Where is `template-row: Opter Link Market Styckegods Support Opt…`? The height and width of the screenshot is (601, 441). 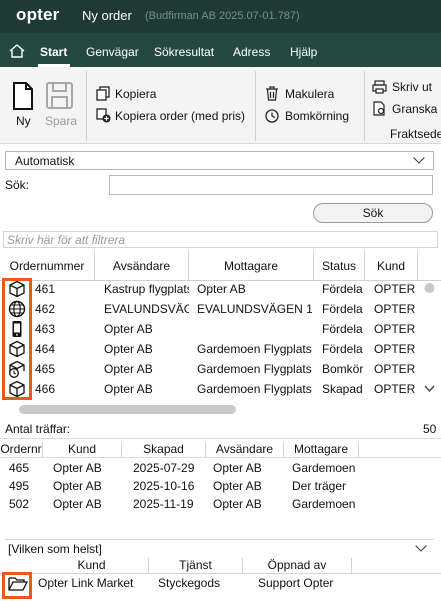 template-row: Opter Link Market Styckegods Support Opt… is located at coordinates (220, 584).